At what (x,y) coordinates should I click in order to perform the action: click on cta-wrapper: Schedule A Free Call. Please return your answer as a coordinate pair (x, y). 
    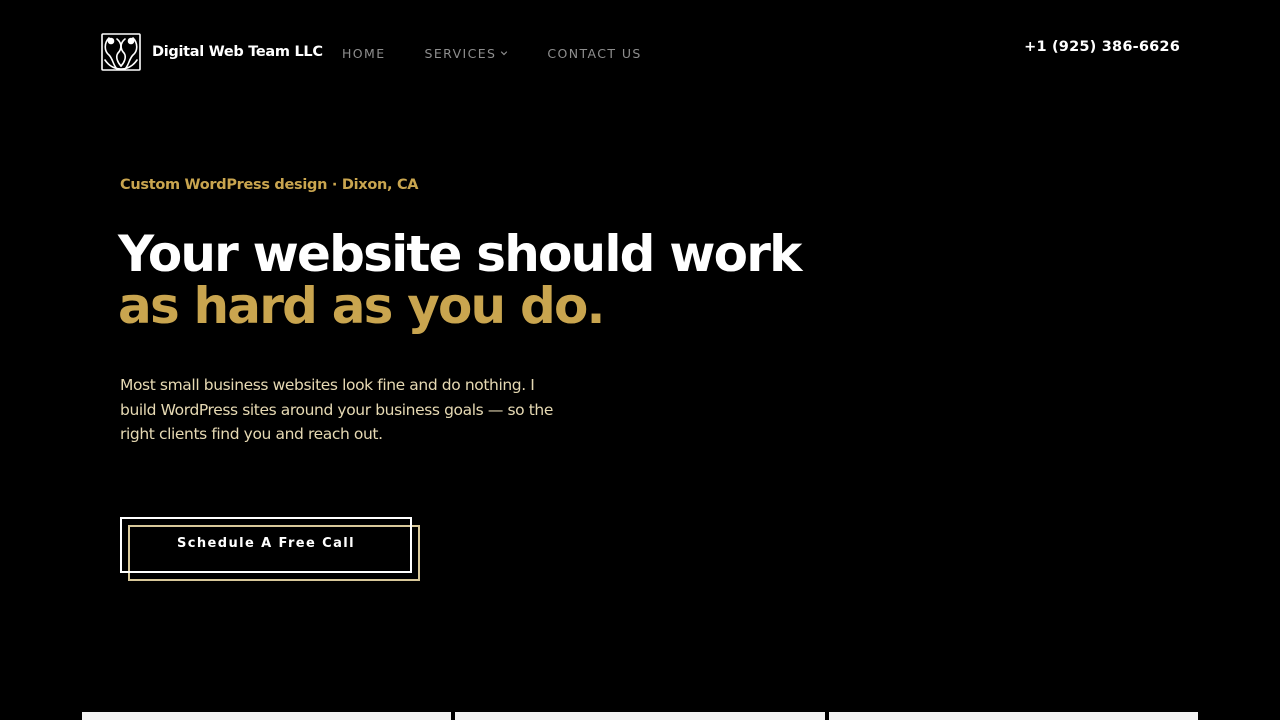
    Looking at the image, I should click on (270, 549).